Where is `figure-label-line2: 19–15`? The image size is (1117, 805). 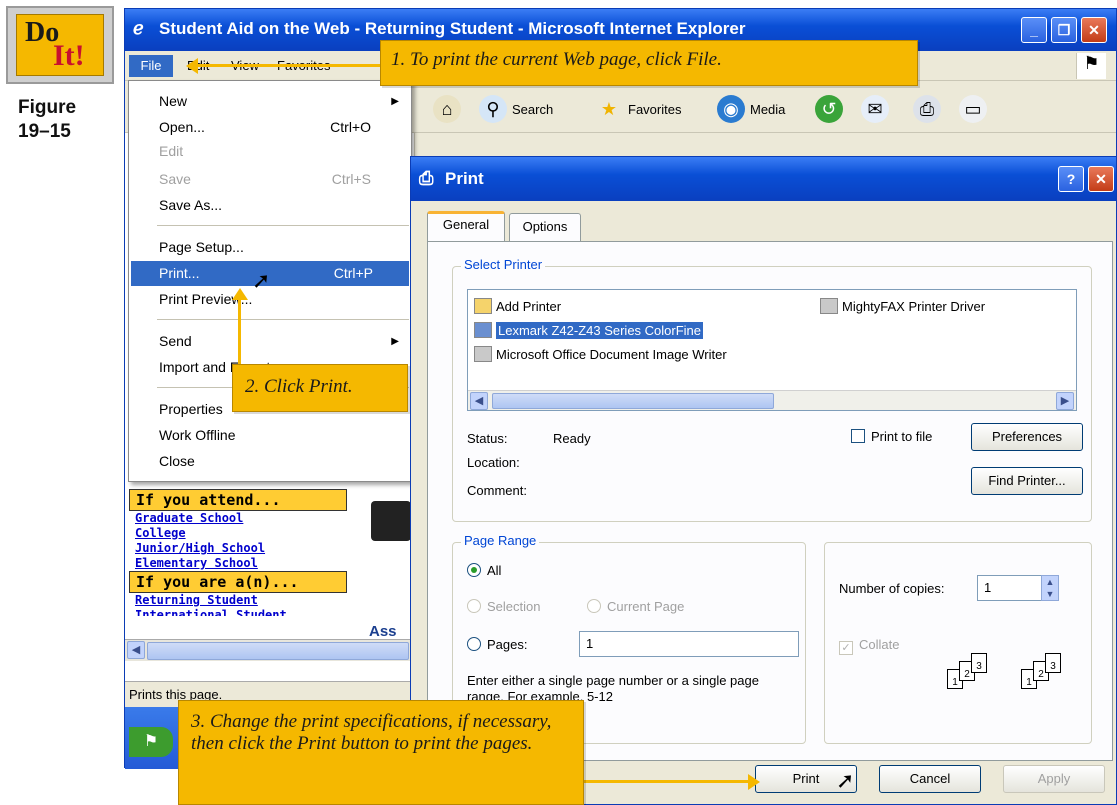 figure-label-line2: 19–15 is located at coordinates (44, 131).